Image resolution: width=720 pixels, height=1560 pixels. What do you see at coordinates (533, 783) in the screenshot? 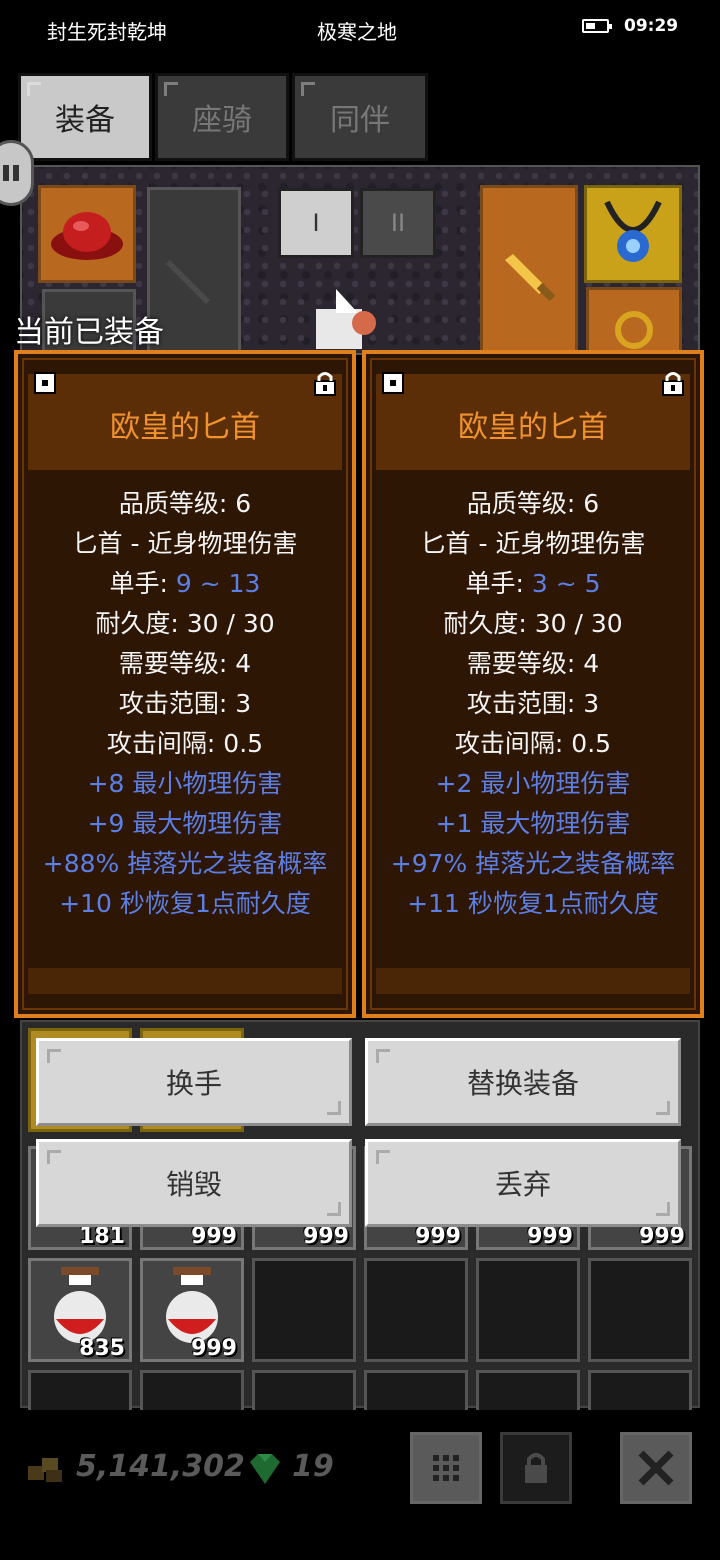
I see `item-bonus: +2 最小物理伤害` at bounding box center [533, 783].